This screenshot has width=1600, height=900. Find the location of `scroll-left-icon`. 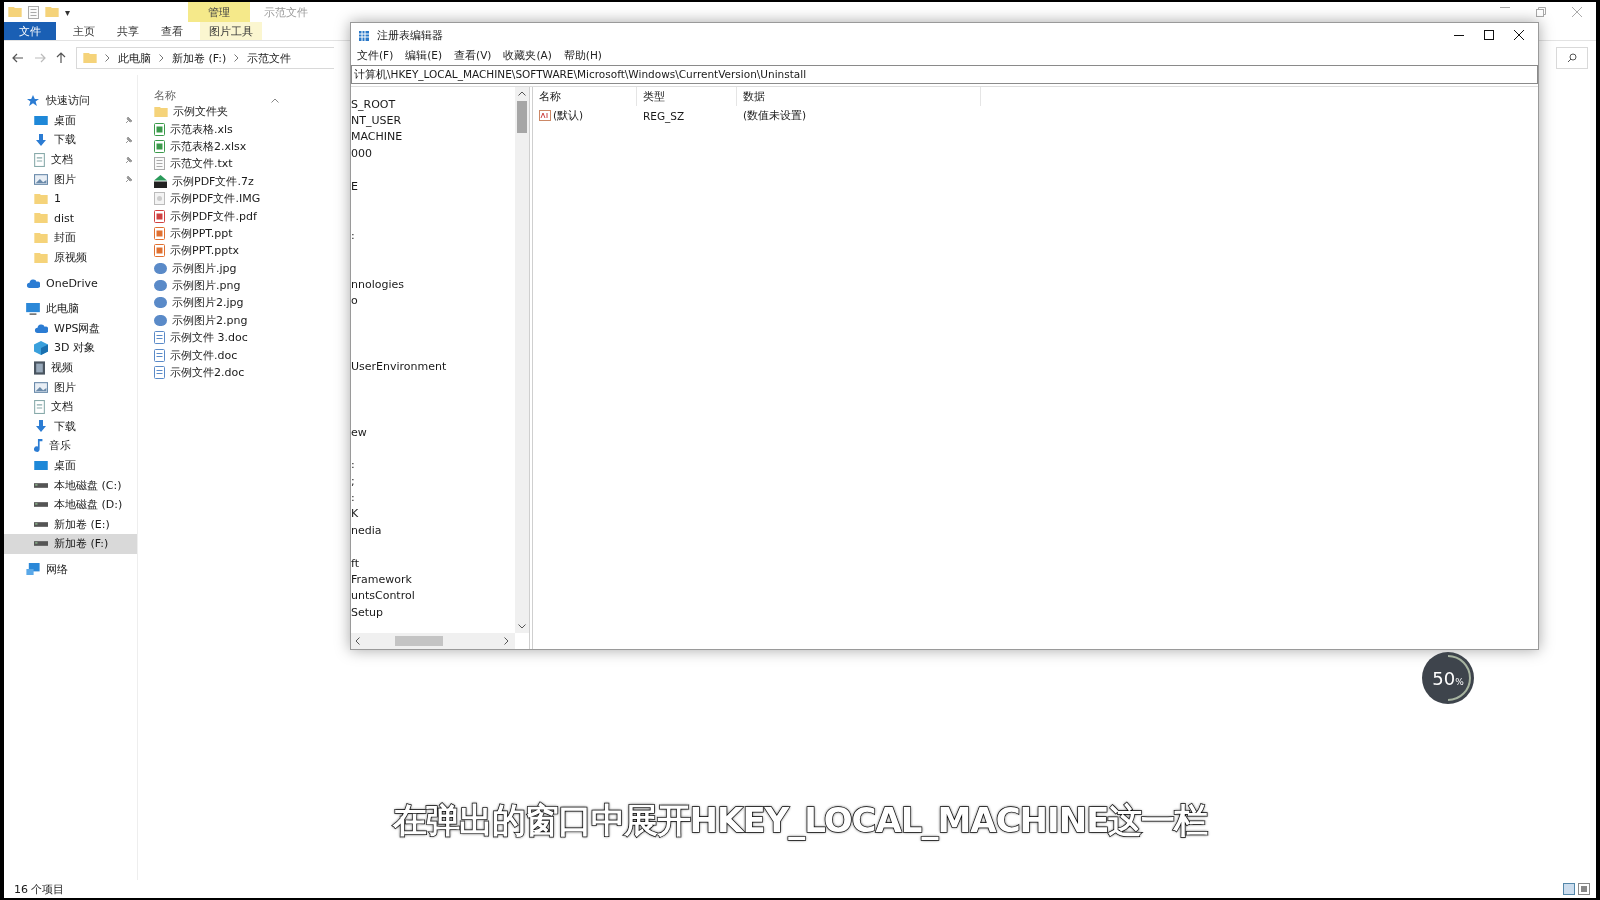

scroll-left-icon is located at coordinates (357, 641).